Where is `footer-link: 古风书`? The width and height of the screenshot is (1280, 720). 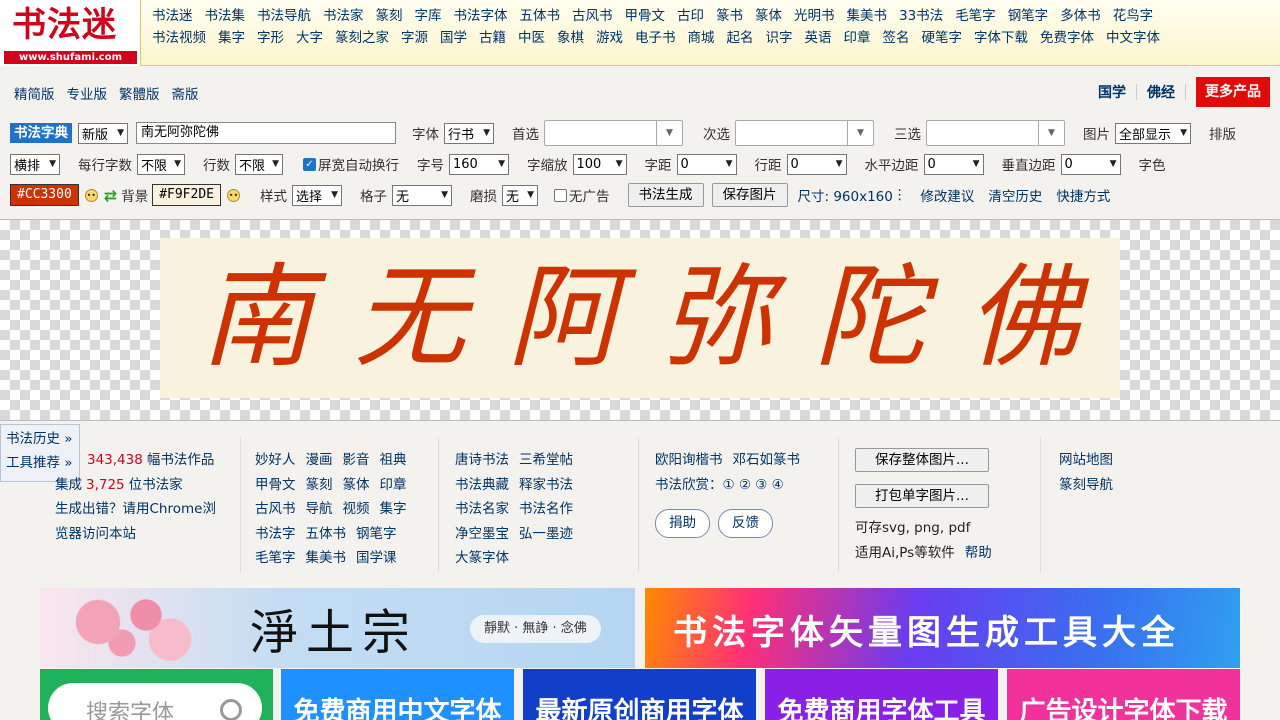
footer-link: 古风书 is located at coordinates (275, 509).